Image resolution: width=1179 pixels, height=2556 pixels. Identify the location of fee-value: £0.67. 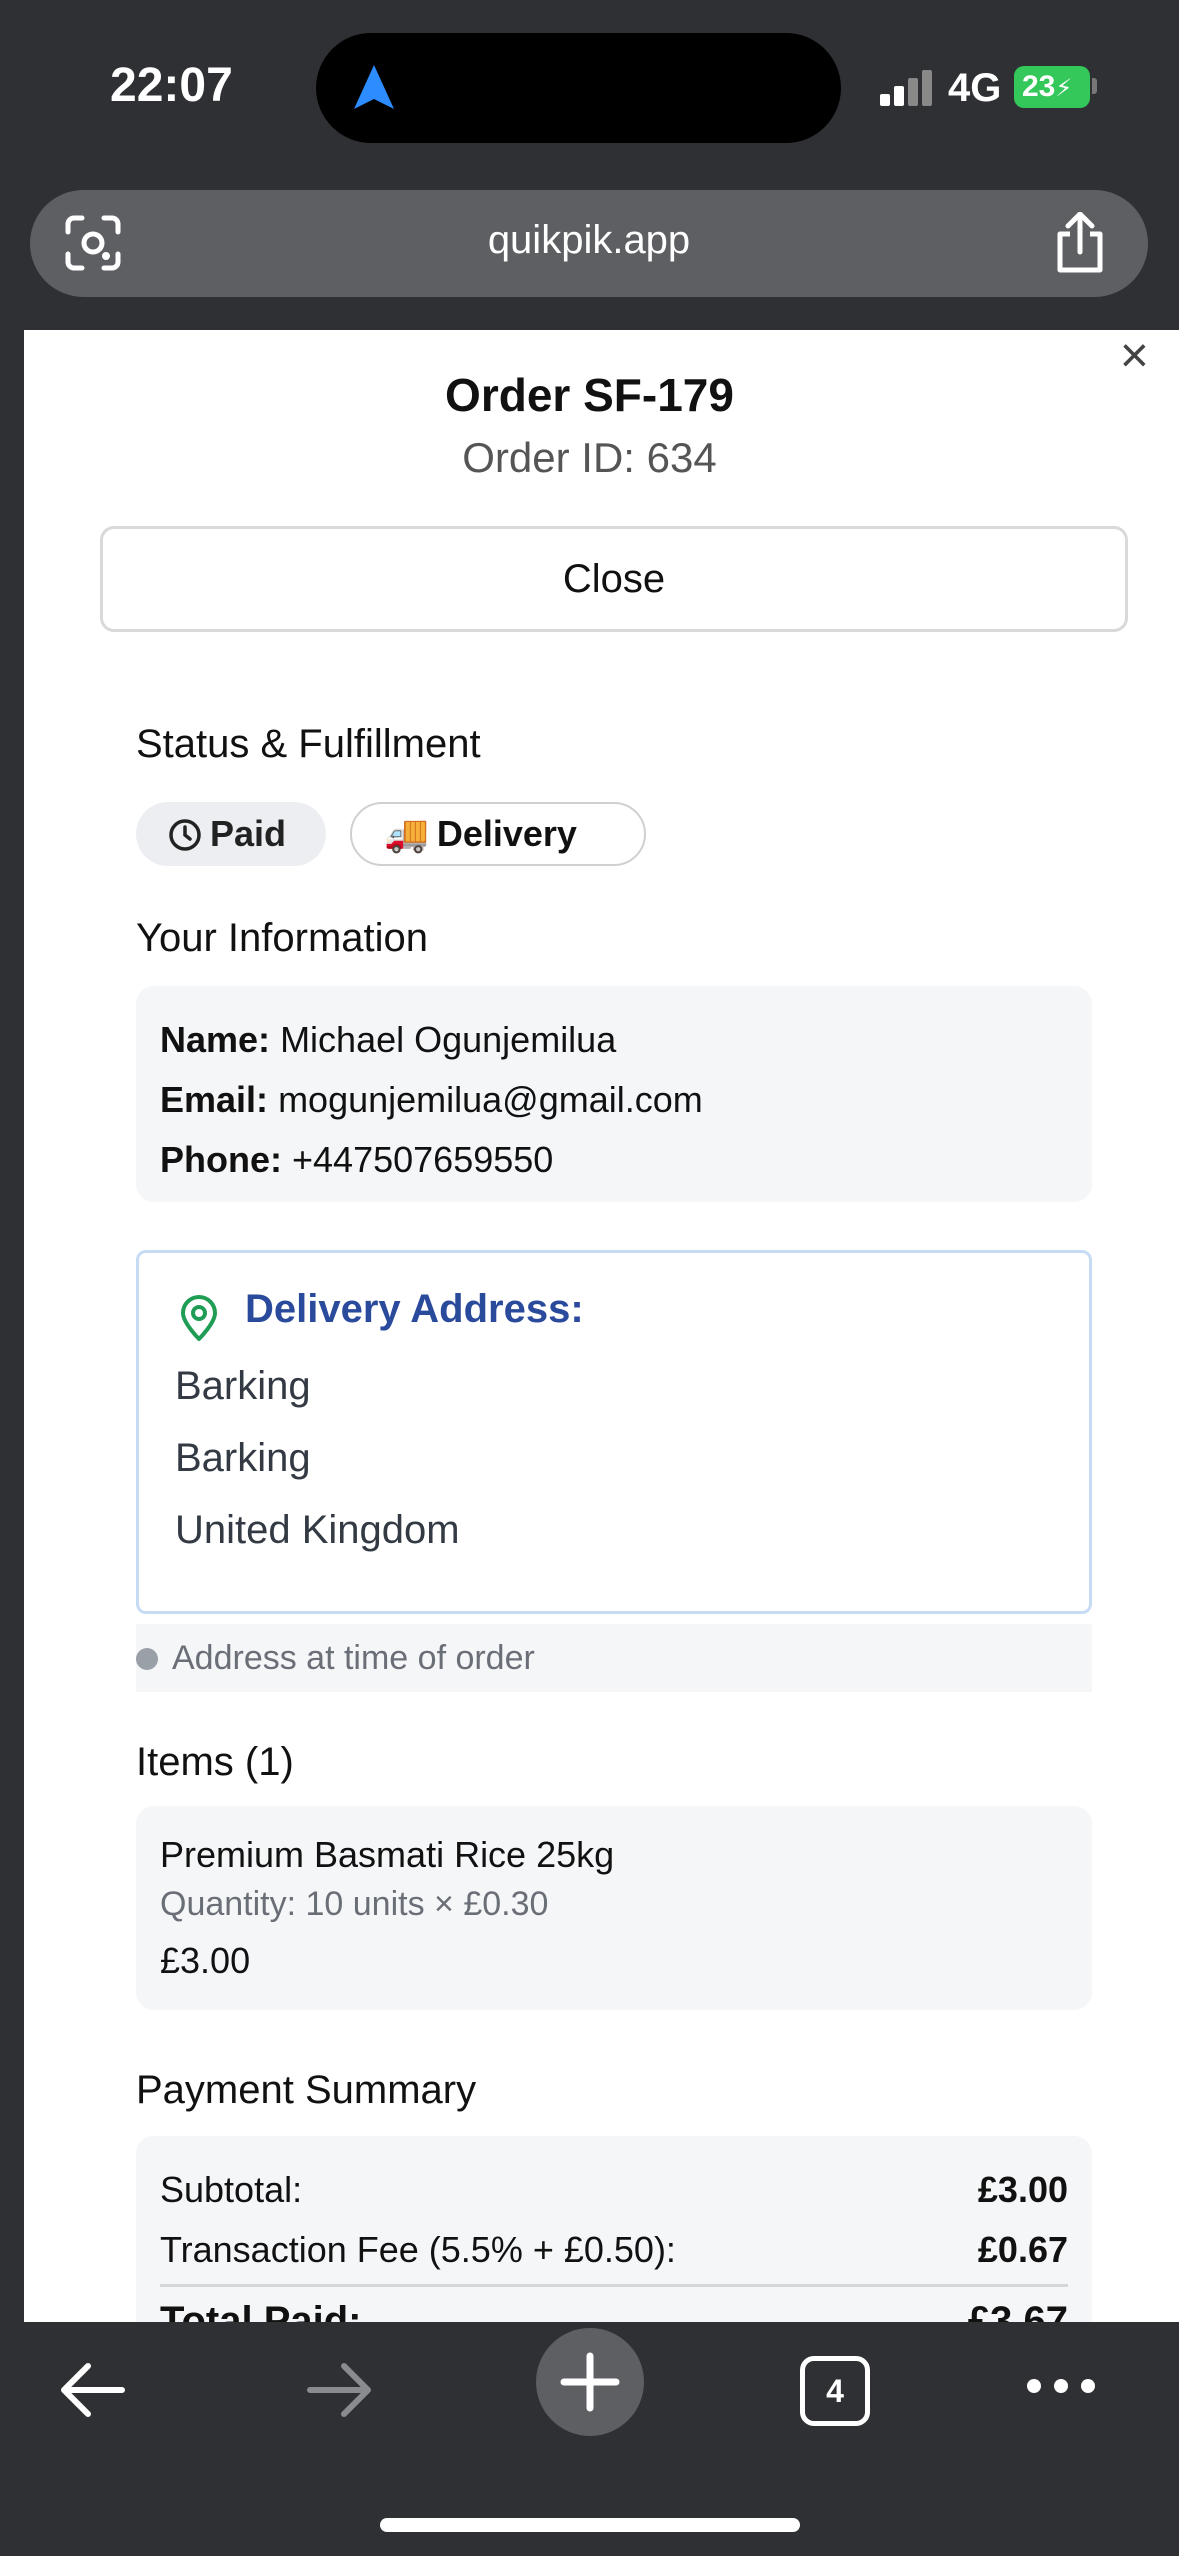
(1022, 2249).